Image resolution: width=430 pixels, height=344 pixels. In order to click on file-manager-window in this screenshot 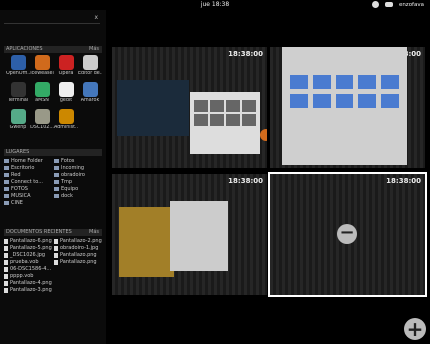, I will do `click(344, 106)`.